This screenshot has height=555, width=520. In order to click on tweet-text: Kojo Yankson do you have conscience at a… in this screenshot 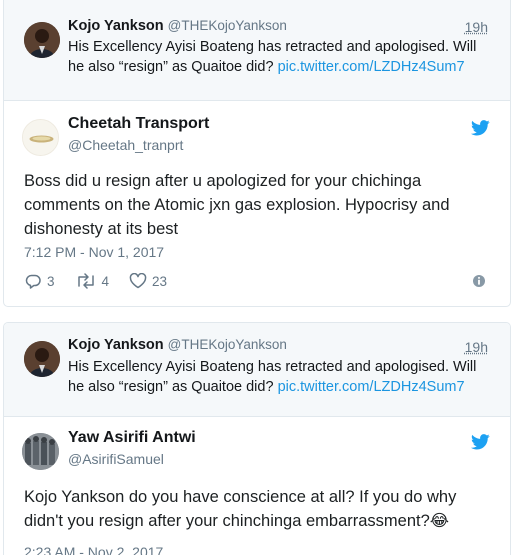, I will do `click(259, 509)`.